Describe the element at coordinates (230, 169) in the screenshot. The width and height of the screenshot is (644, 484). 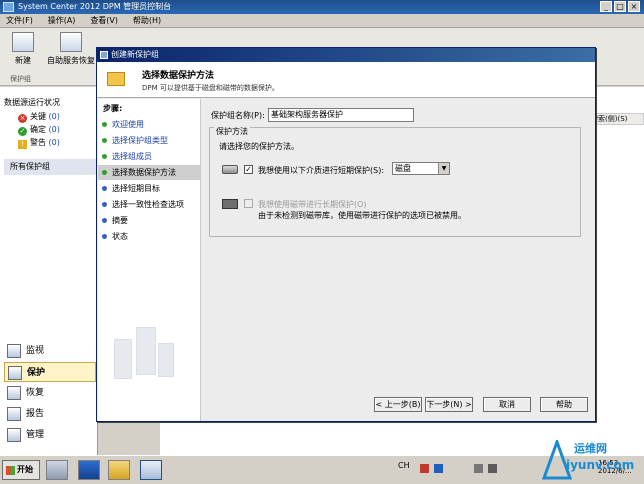
I see `disk-icon` at that location.